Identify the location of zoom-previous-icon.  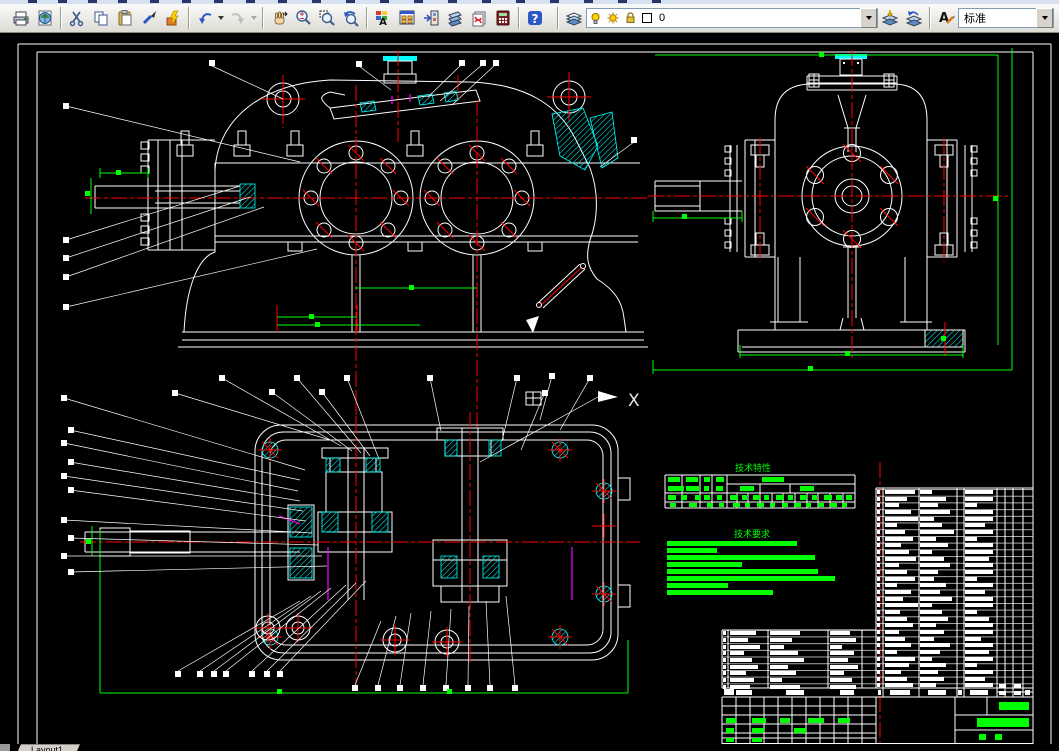
(351, 18).